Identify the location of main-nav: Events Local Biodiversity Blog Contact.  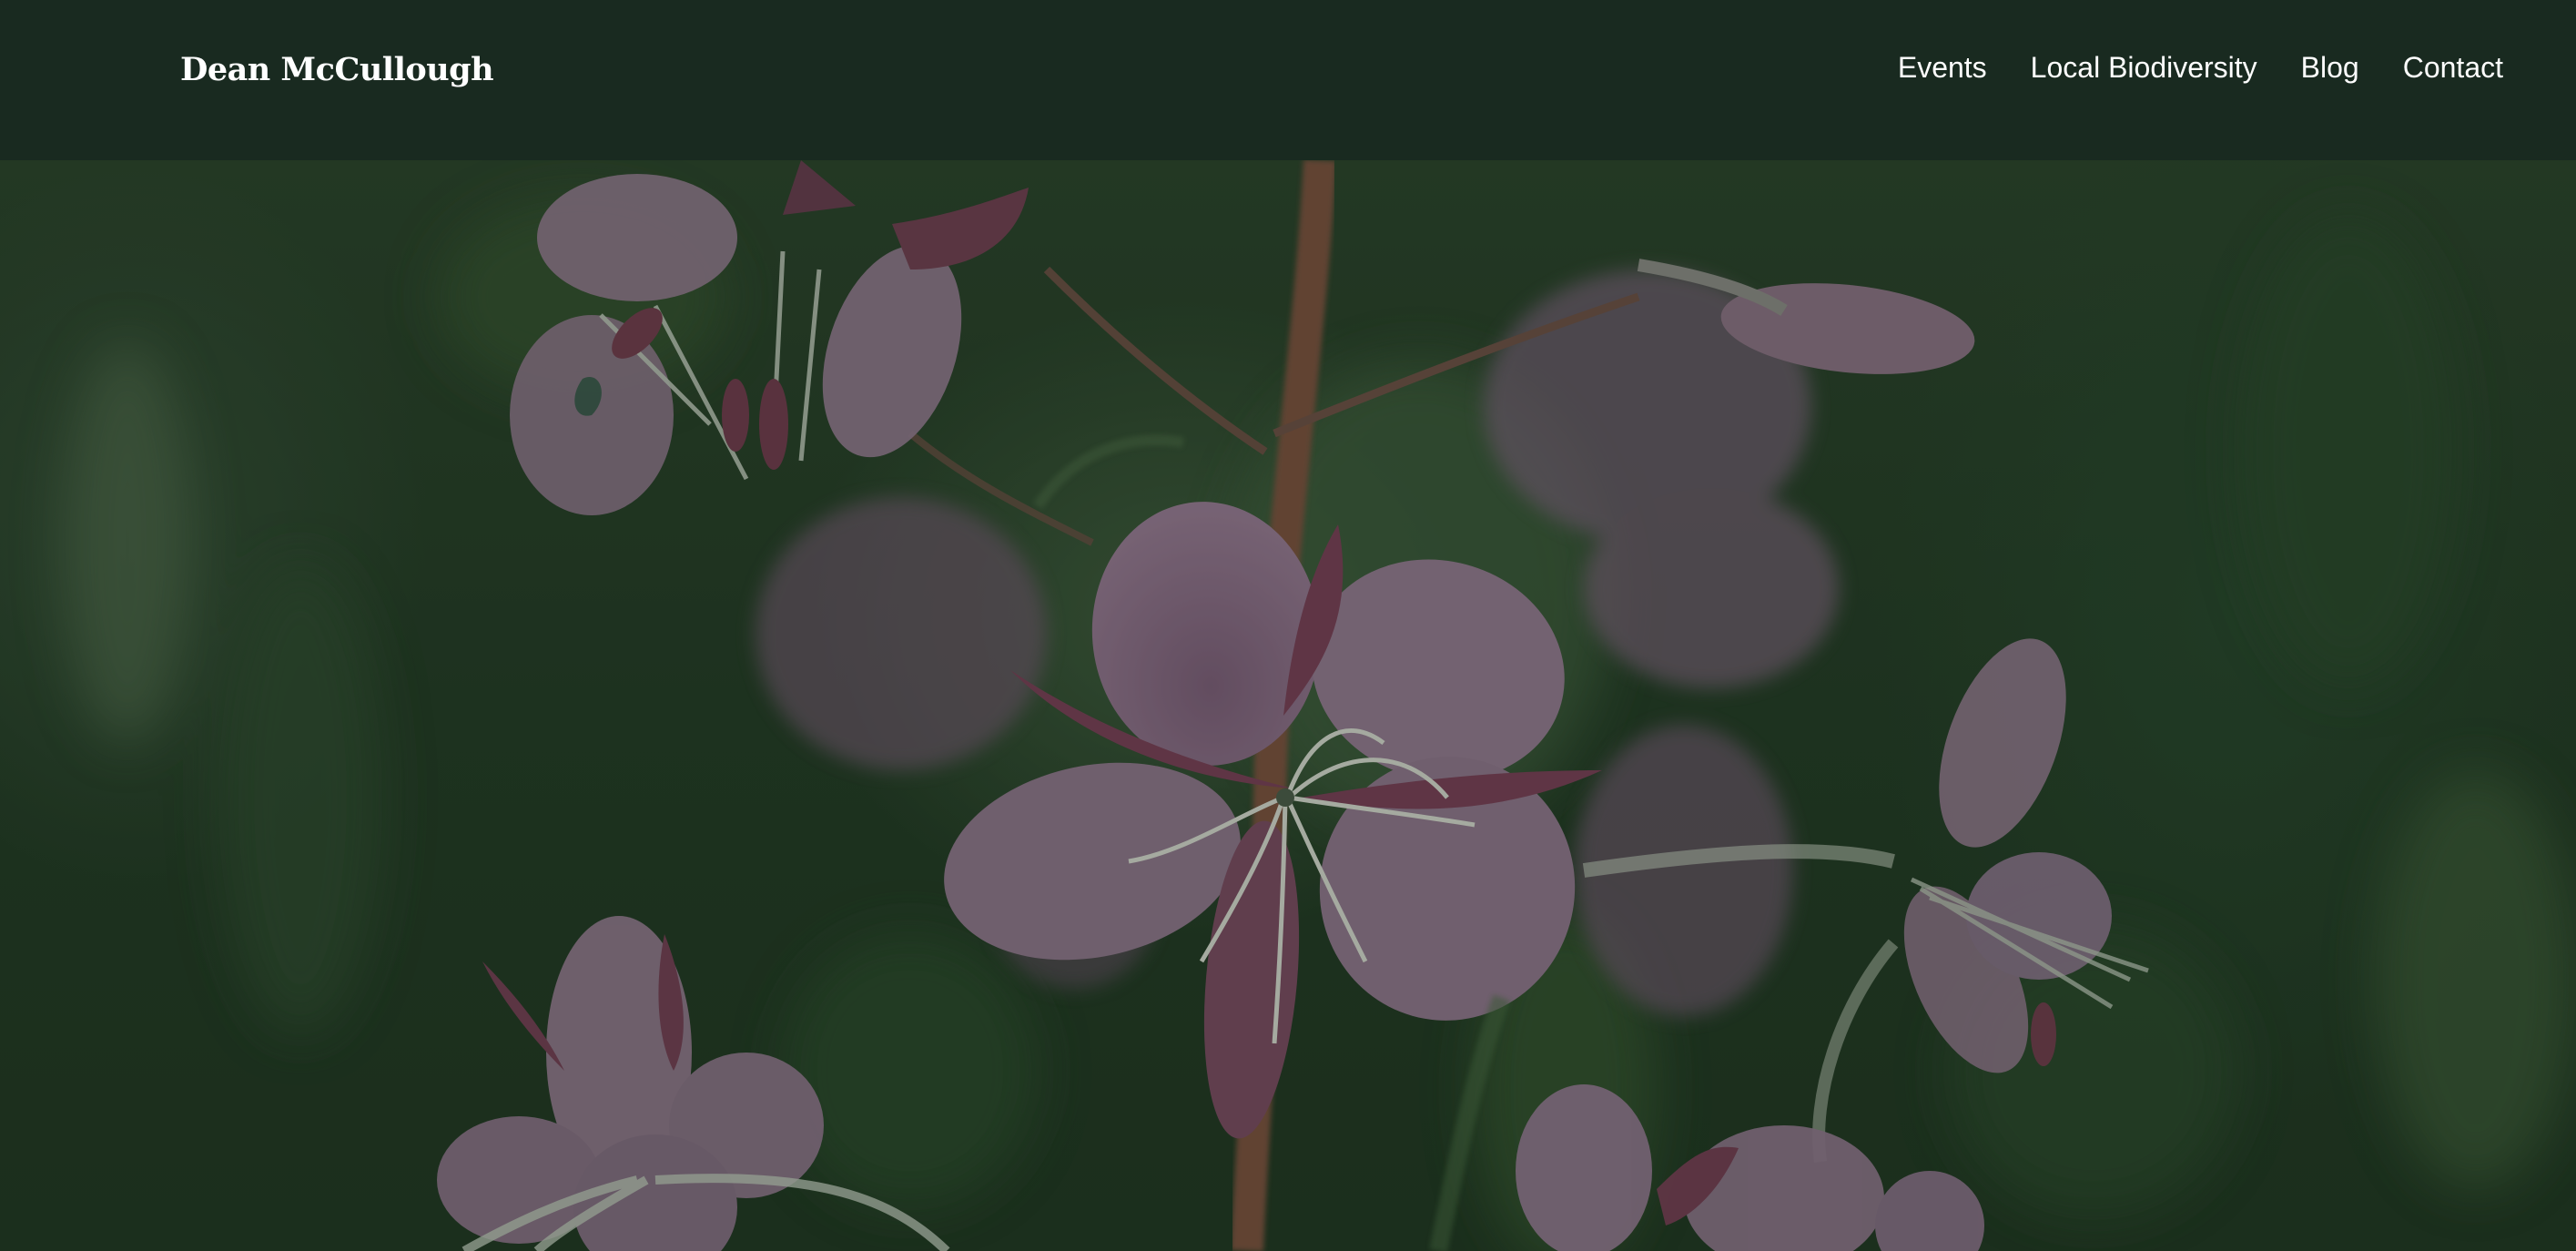
(2200, 68).